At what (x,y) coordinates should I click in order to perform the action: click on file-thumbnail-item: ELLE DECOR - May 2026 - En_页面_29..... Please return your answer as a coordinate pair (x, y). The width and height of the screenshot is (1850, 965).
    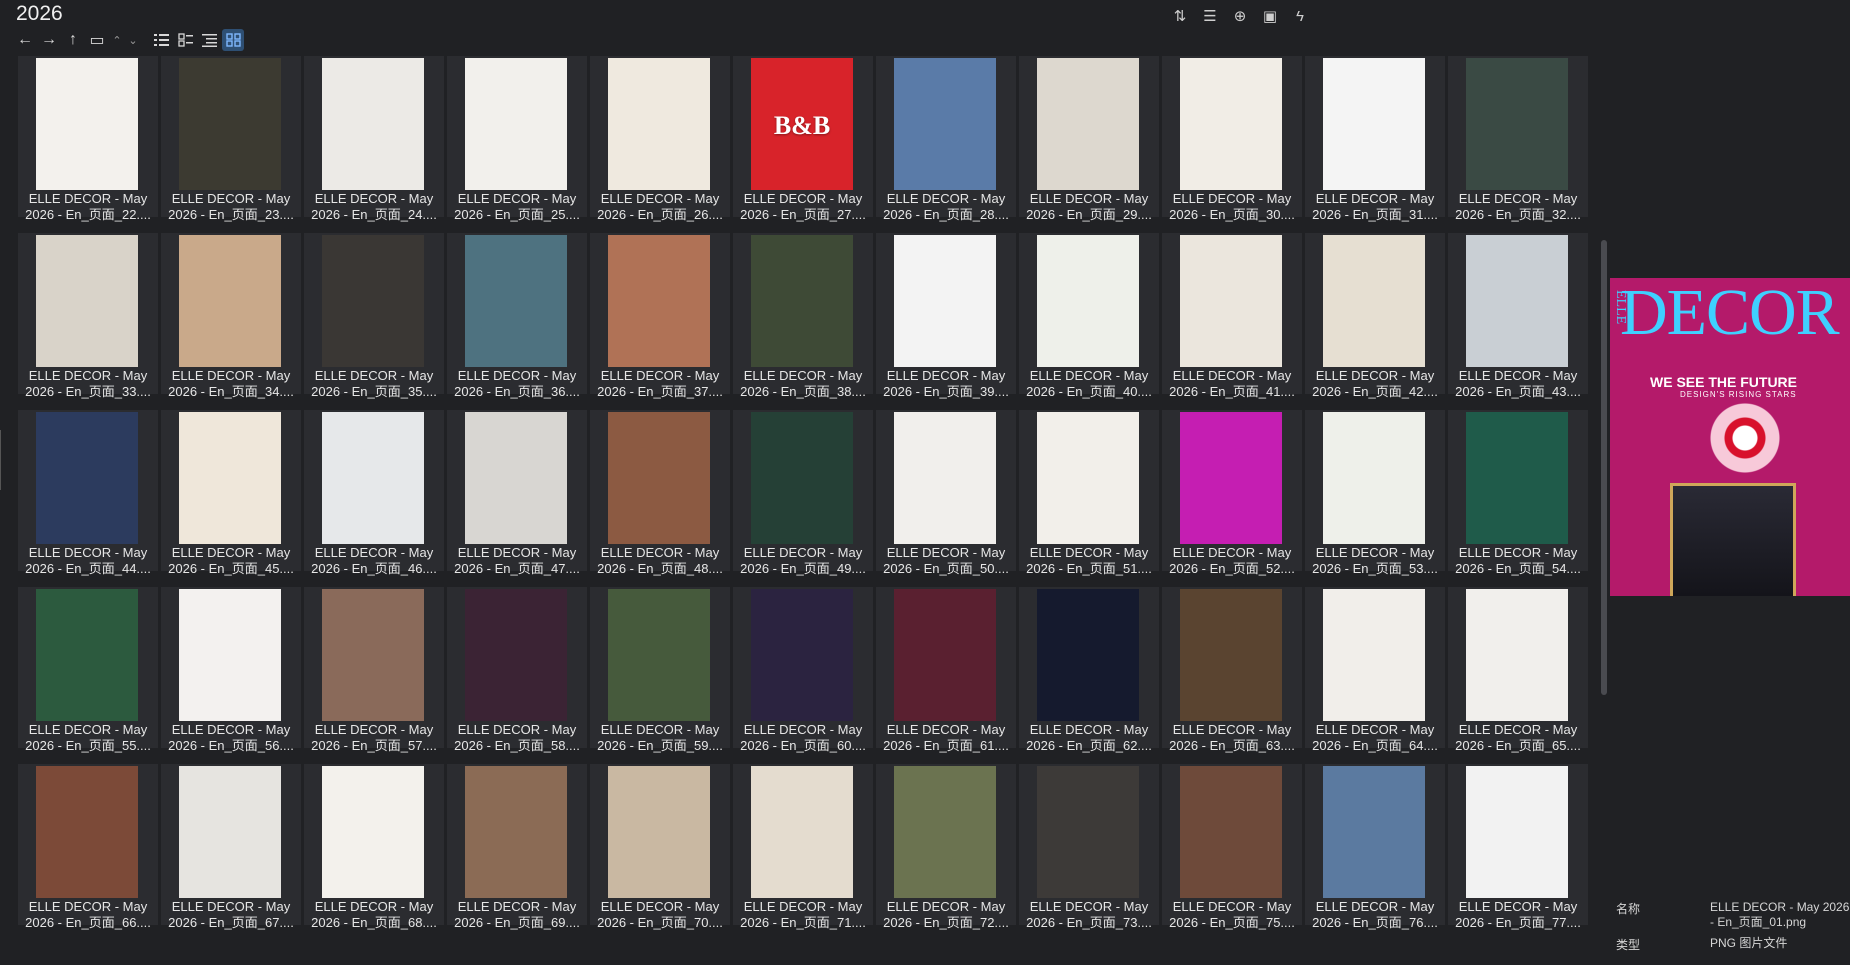
    Looking at the image, I should click on (1089, 139).